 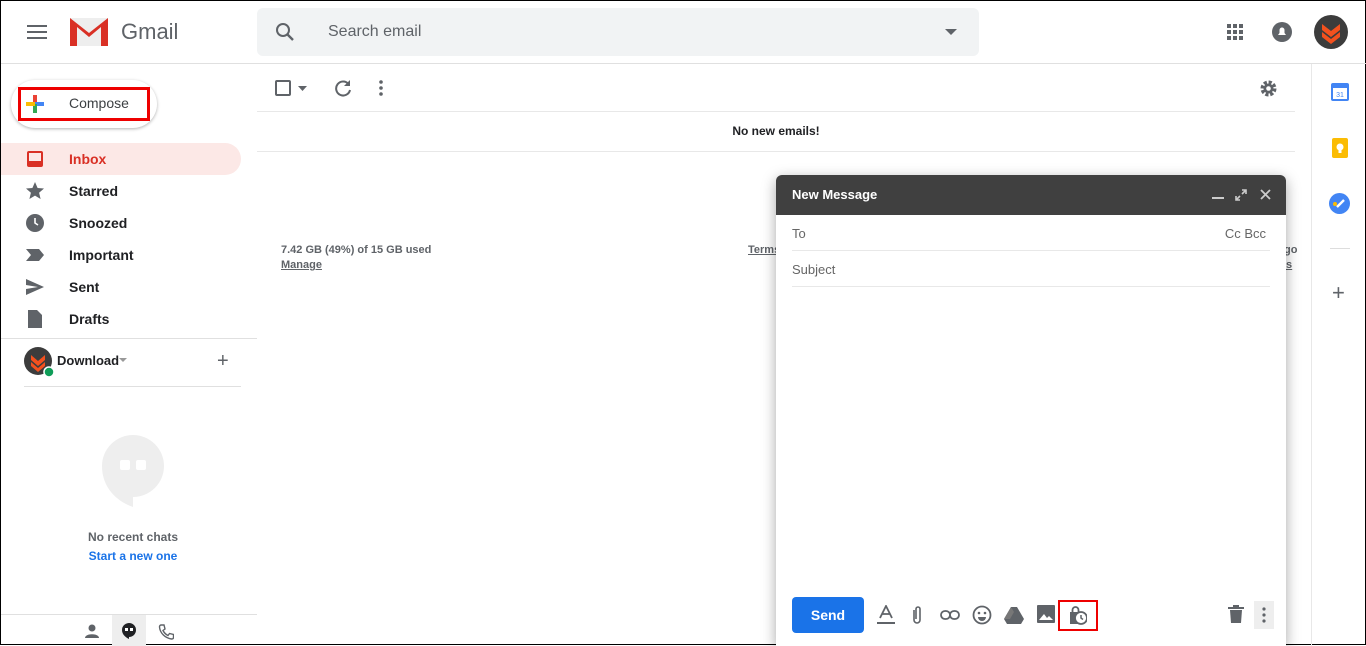 What do you see at coordinates (374, 32) in the screenshot?
I see `search-input: Search email` at bounding box center [374, 32].